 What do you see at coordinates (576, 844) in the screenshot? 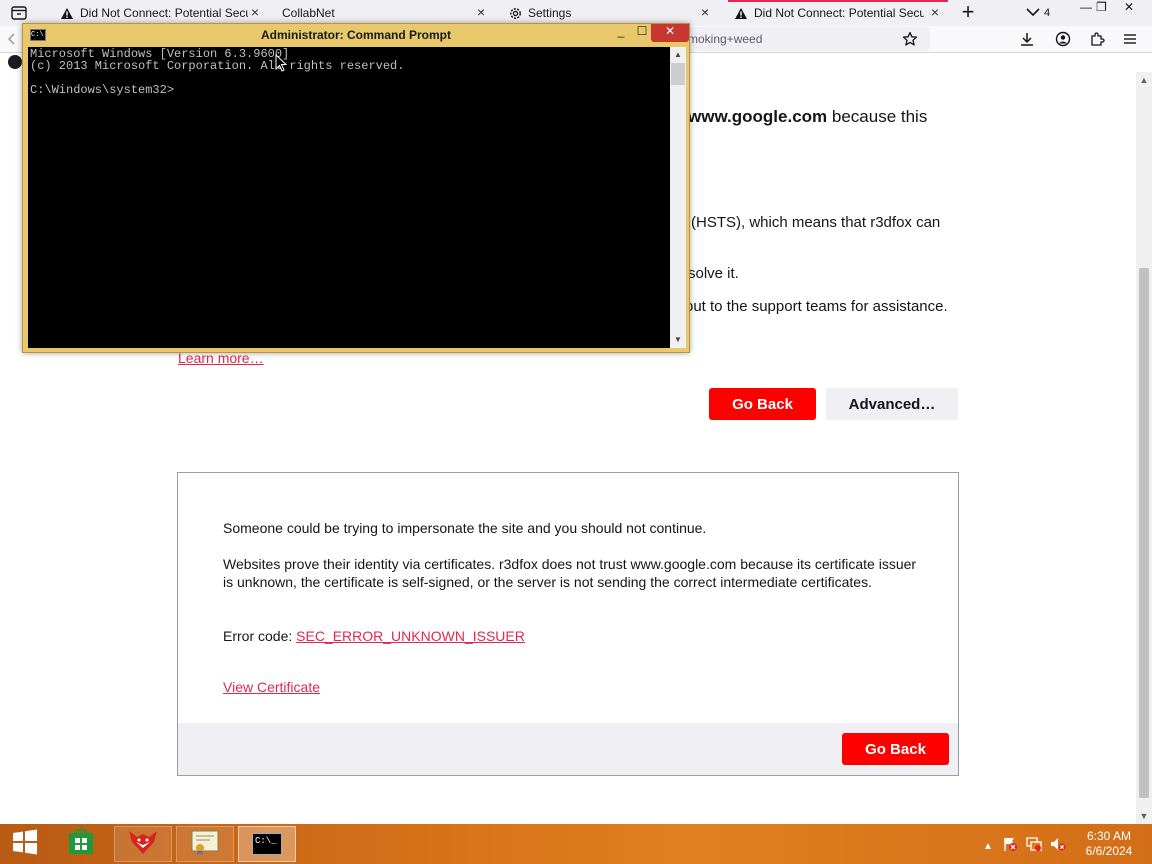
I see `taskbar: C:\_ ▲ 6:30 AM 6/6/2024` at bounding box center [576, 844].